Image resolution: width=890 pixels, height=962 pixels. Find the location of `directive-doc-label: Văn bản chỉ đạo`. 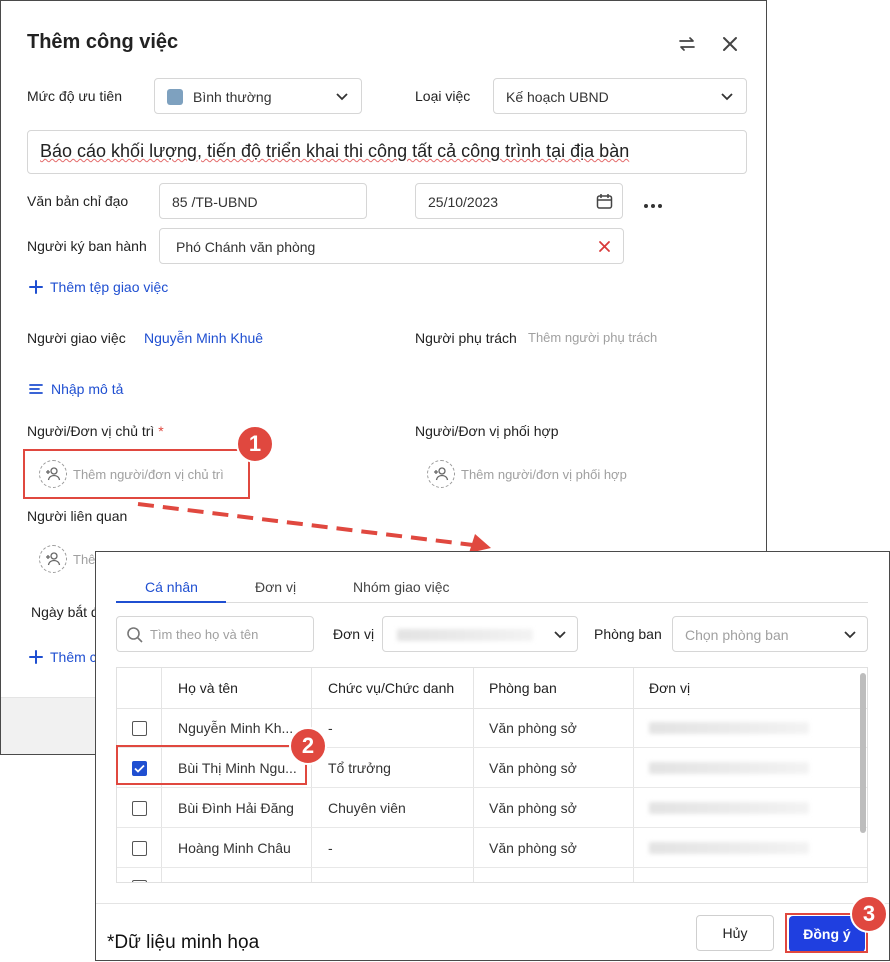

directive-doc-label: Văn bản chỉ đạo is located at coordinates (78, 201).